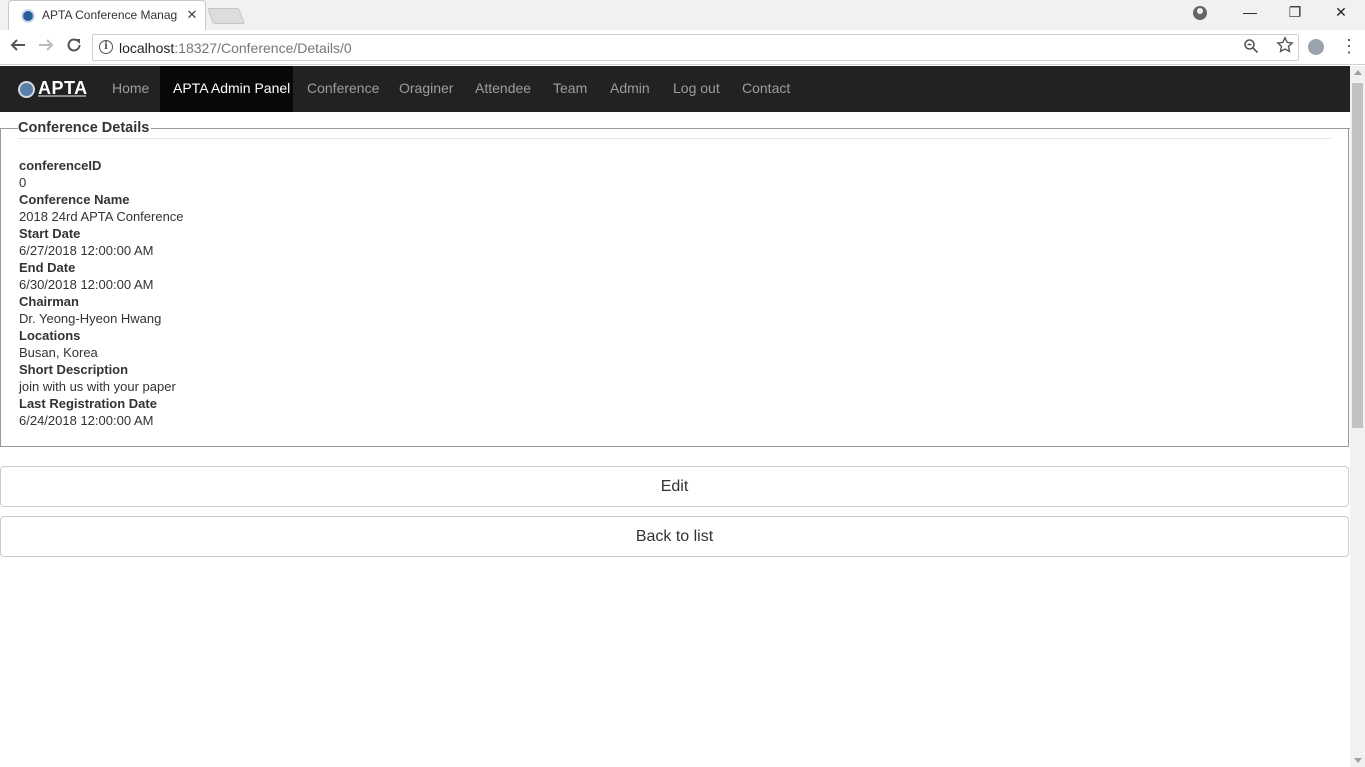  I want to click on nav-attendee: Attendee, so click(503, 89).